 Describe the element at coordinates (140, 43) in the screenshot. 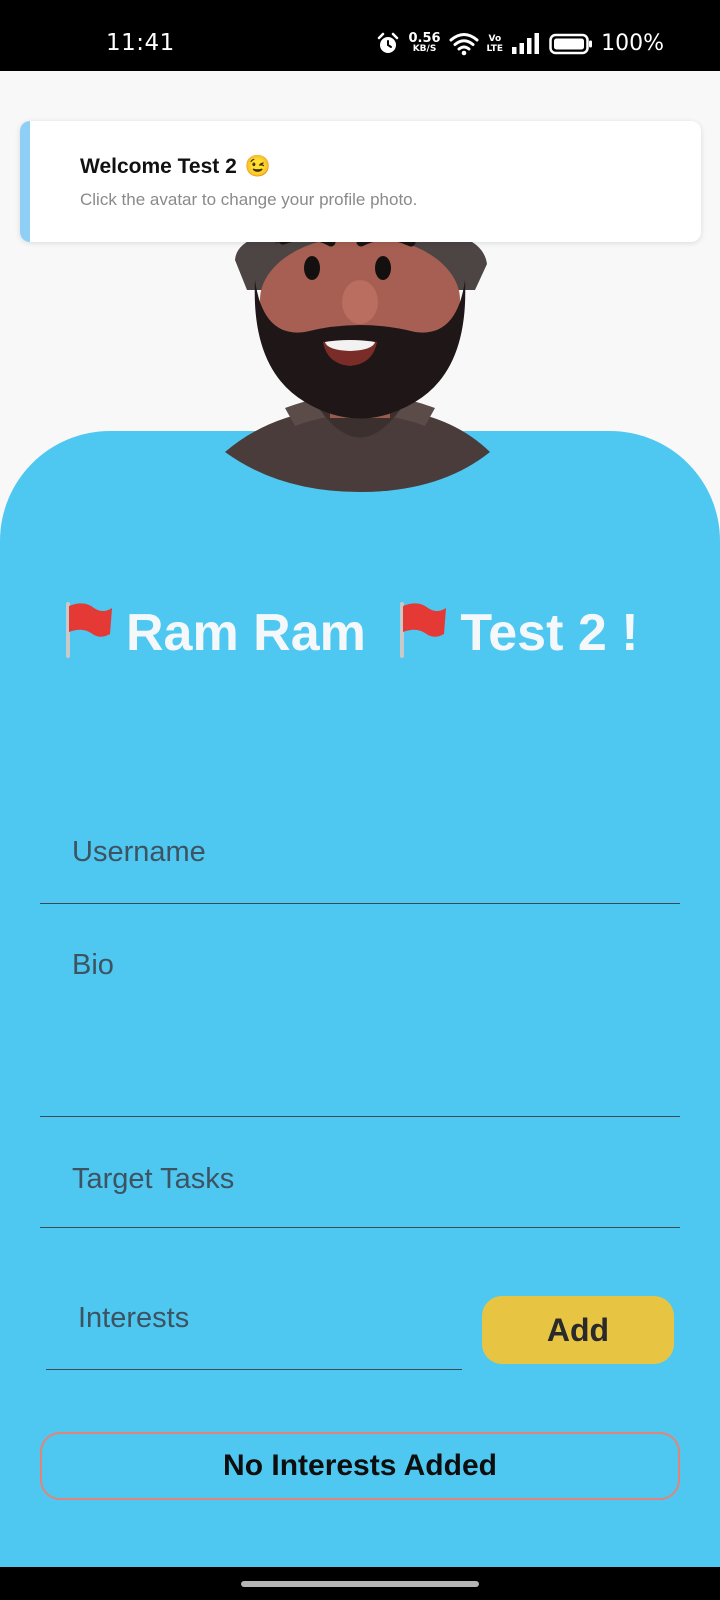

I see `status-time: 11:41` at that location.